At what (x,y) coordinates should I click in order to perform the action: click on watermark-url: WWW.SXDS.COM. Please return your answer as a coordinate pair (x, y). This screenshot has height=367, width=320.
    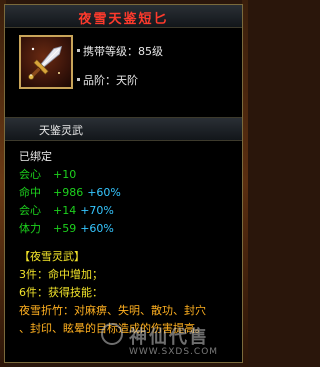
    Looking at the image, I should click on (174, 352).